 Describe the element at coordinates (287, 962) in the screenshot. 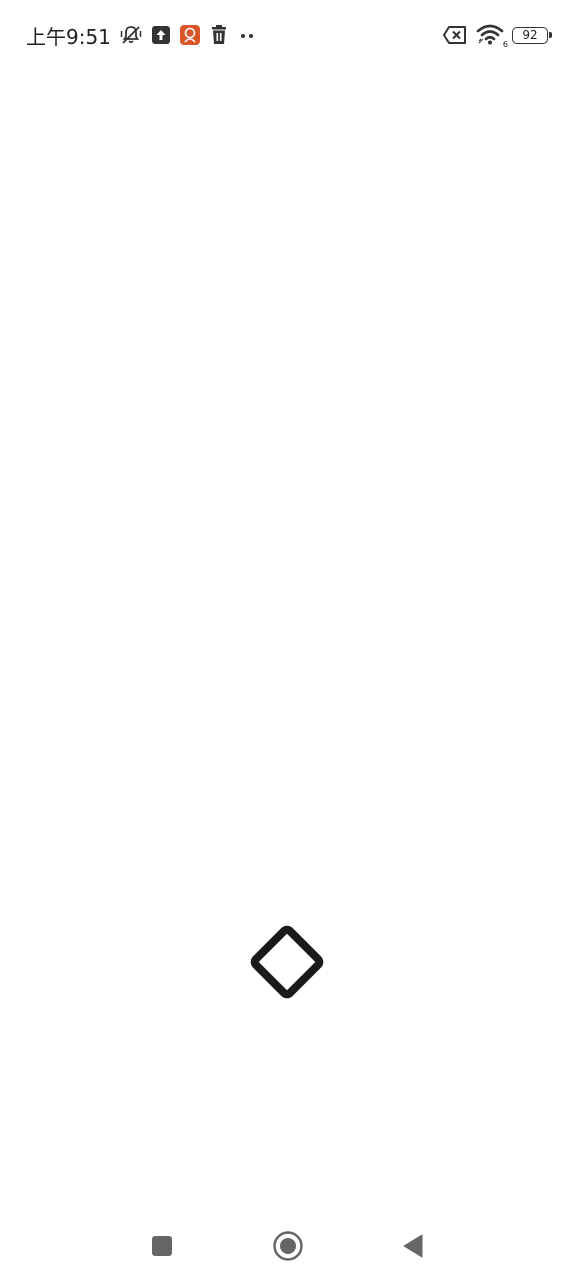

I see `loading-diamond-icon` at that location.